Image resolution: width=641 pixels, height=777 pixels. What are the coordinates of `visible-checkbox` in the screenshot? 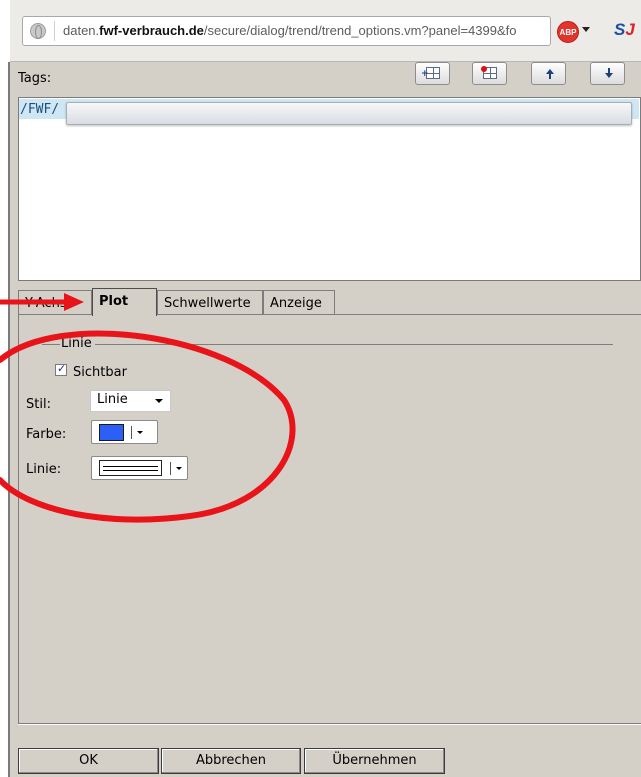 It's located at (61, 369).